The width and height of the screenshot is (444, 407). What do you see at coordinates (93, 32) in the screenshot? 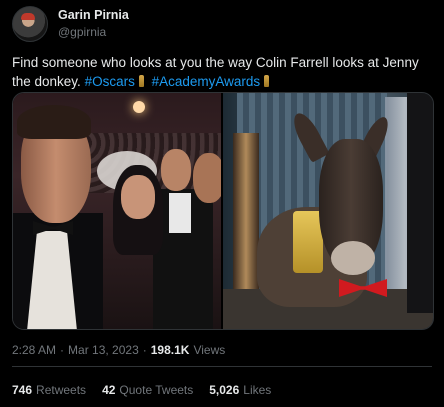
I see `author-handle: @gpirnia` at bounding box center [93, 32].